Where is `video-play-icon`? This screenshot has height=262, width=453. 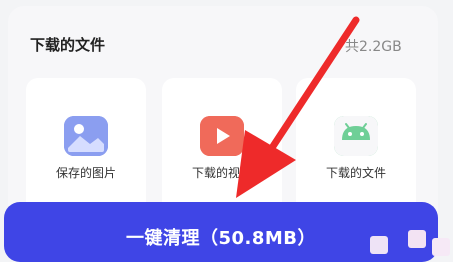
video-play-icon is located at coordinates (222, 136).